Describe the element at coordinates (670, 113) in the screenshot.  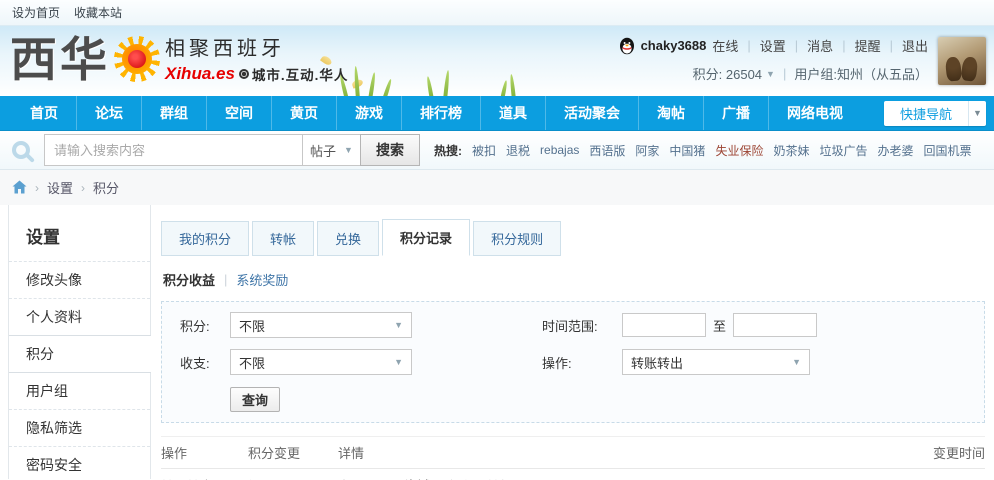
I see `nav-item-taotie: 淘帖` at that location.